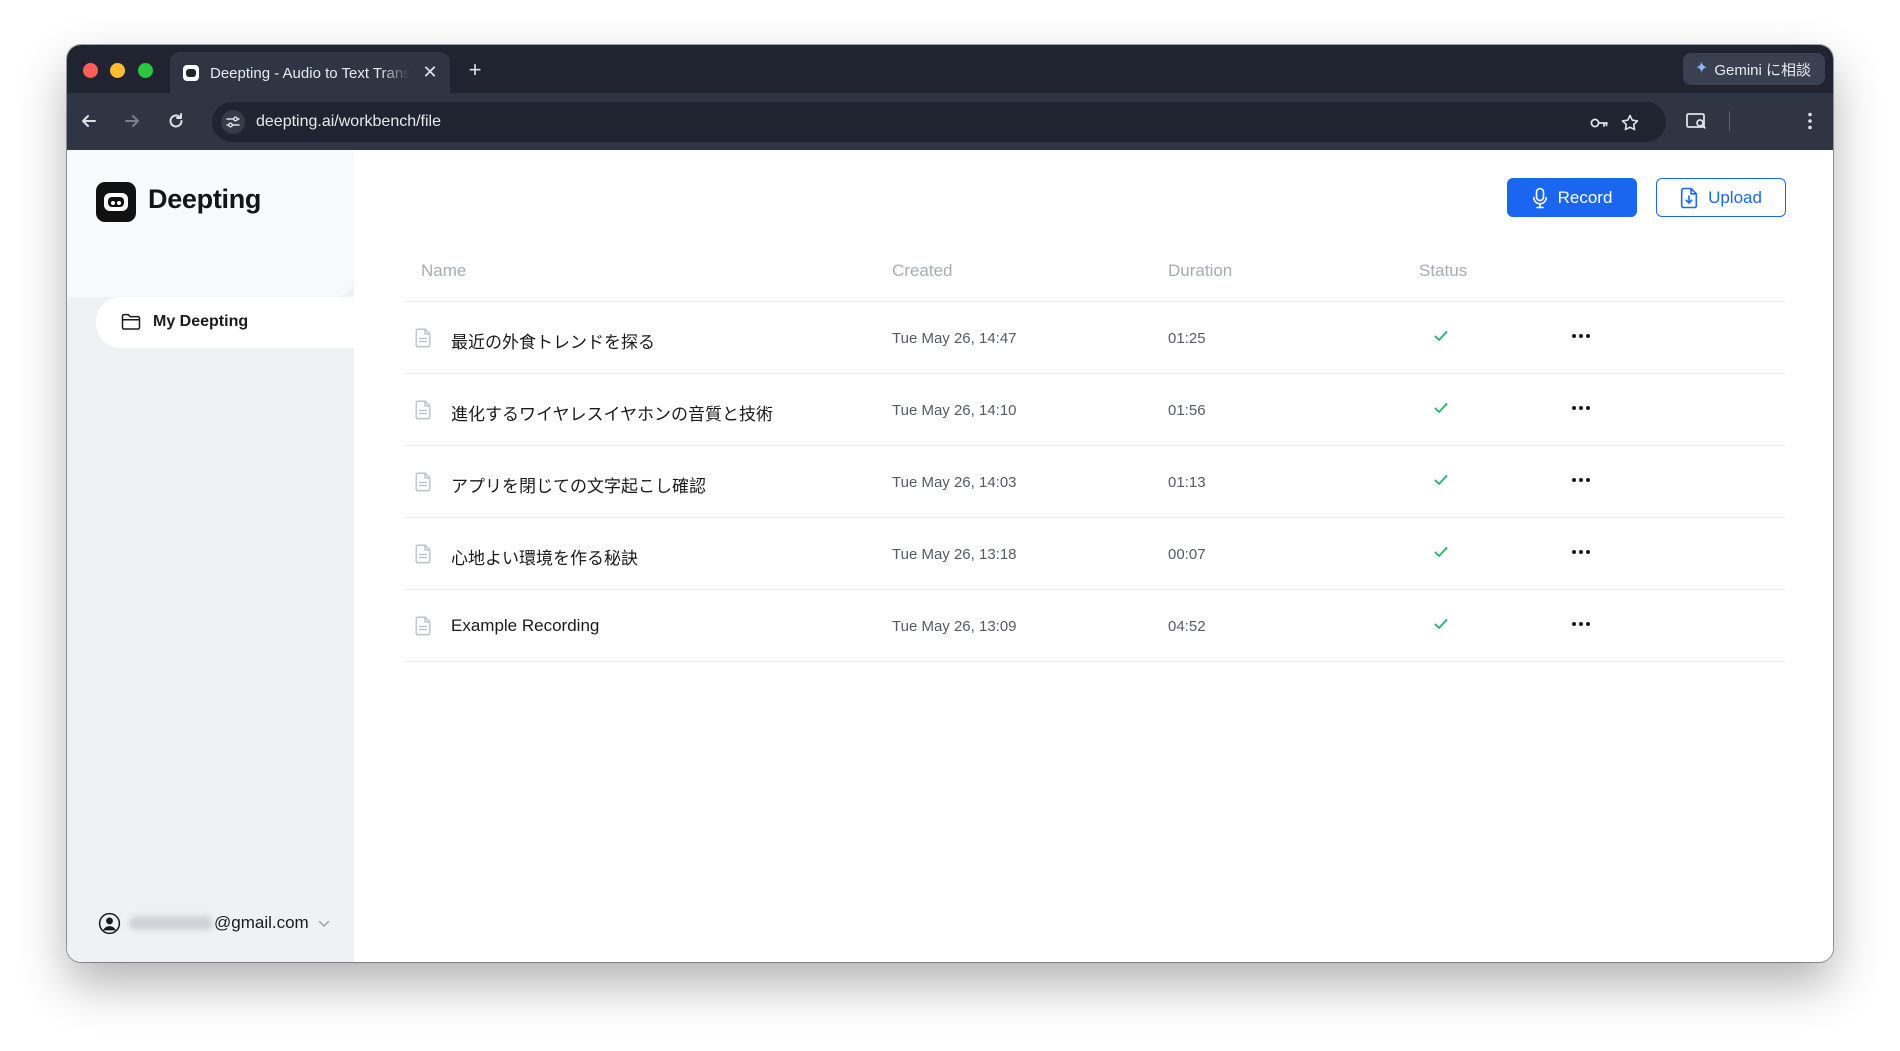 The width and height of the screenshot is (1900, 1051). Describe the element at coordinates (954, 554) in the screenshot. I see `file-created: Tue May 26, 13:18` at that location.